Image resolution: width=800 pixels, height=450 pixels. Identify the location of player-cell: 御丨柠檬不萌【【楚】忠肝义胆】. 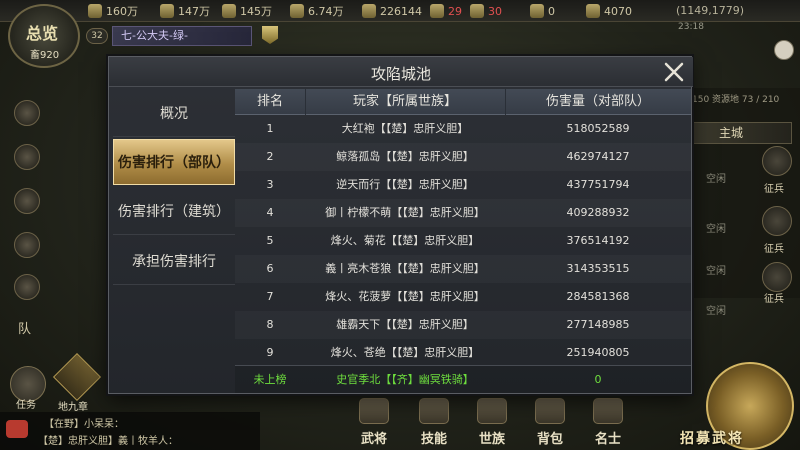
(405, 212).